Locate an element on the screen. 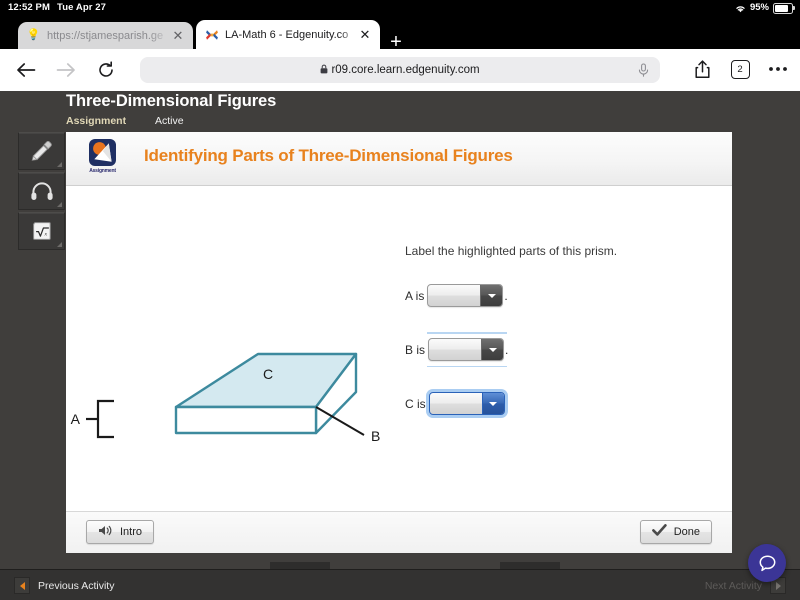  more-options-icon is located at coordinates (778, 69).